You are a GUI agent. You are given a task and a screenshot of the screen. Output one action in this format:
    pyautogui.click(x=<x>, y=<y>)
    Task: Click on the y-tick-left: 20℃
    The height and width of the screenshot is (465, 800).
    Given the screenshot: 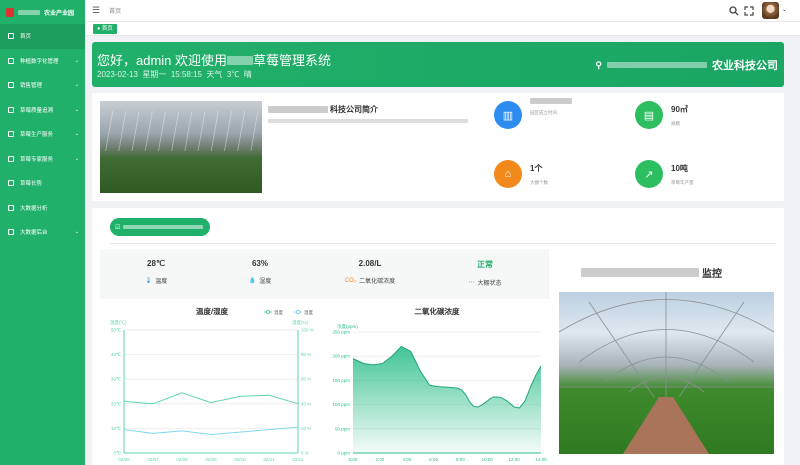 What is the action you would take?
    pyautogui.click(x=116, y=403)
    